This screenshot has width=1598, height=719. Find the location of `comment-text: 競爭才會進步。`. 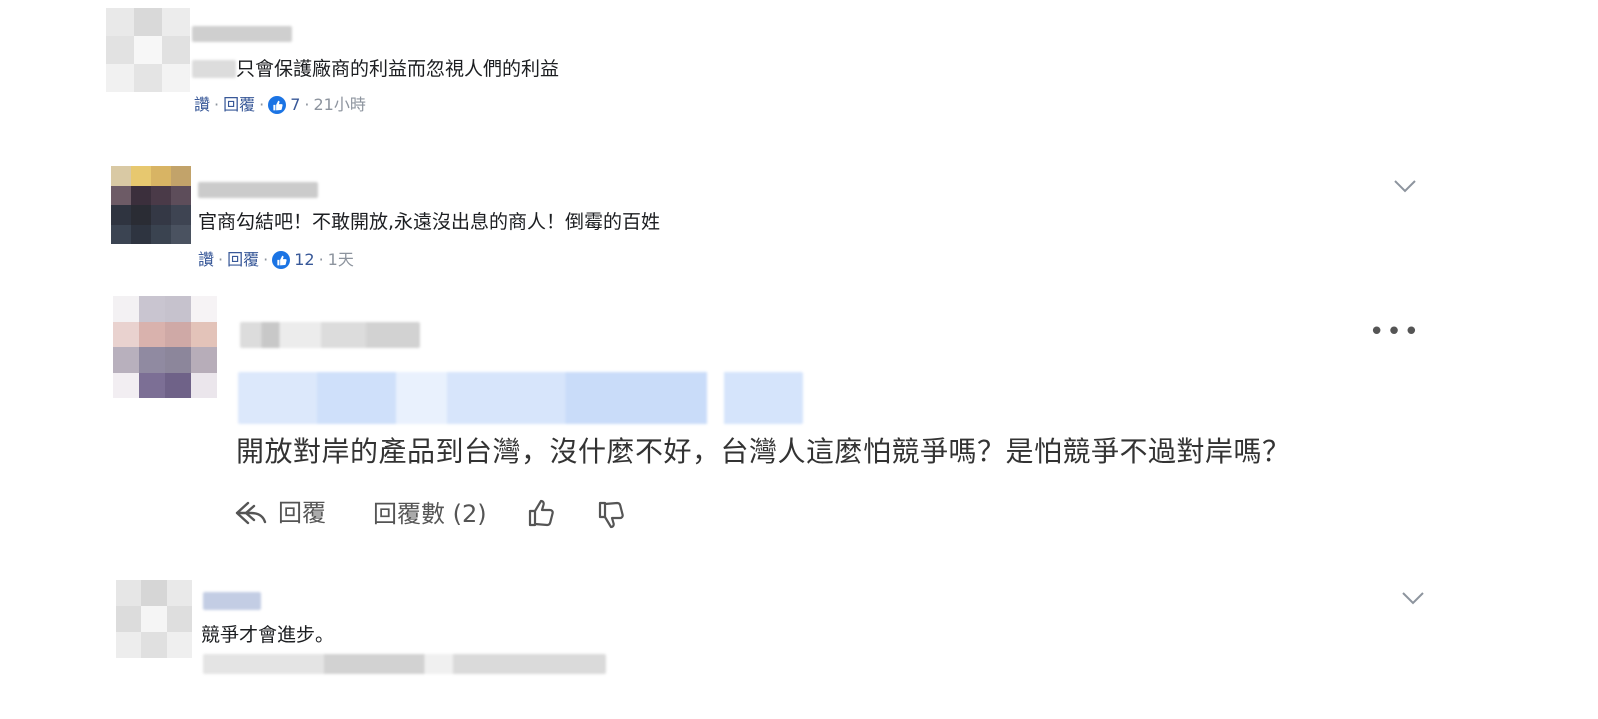

comment-text: 競爭才會進步。 is located at coordinates (268, 635).